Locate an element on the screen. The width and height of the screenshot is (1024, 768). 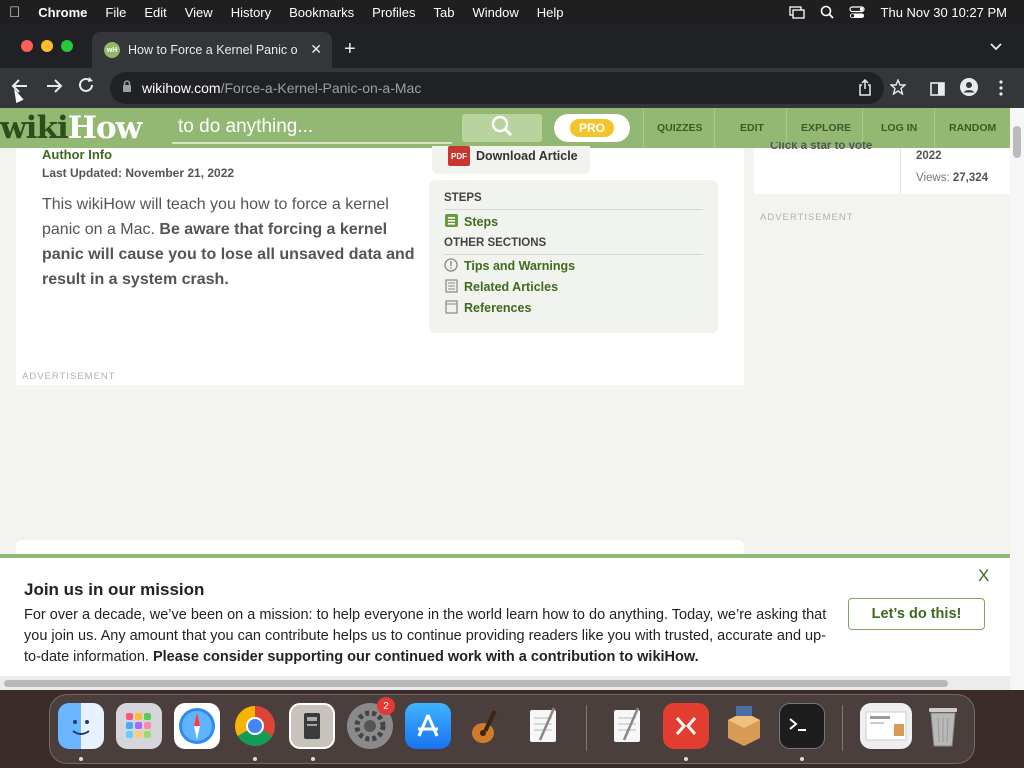
vote-prompt: Click a star to vote is located at coordinates (821, 146).